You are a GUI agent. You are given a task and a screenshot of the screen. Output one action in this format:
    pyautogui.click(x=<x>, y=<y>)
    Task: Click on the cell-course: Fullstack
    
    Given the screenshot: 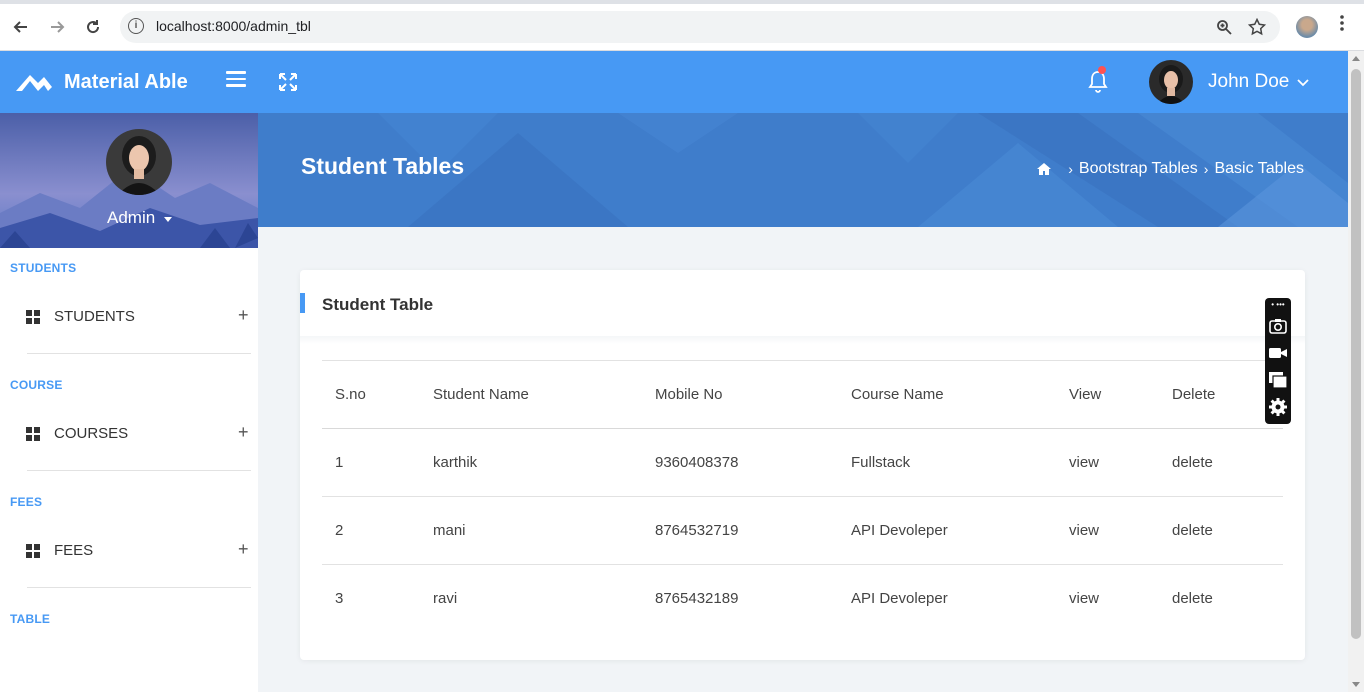 What is the action you would take?
    pyautogui.click(x=947, y=462)
    